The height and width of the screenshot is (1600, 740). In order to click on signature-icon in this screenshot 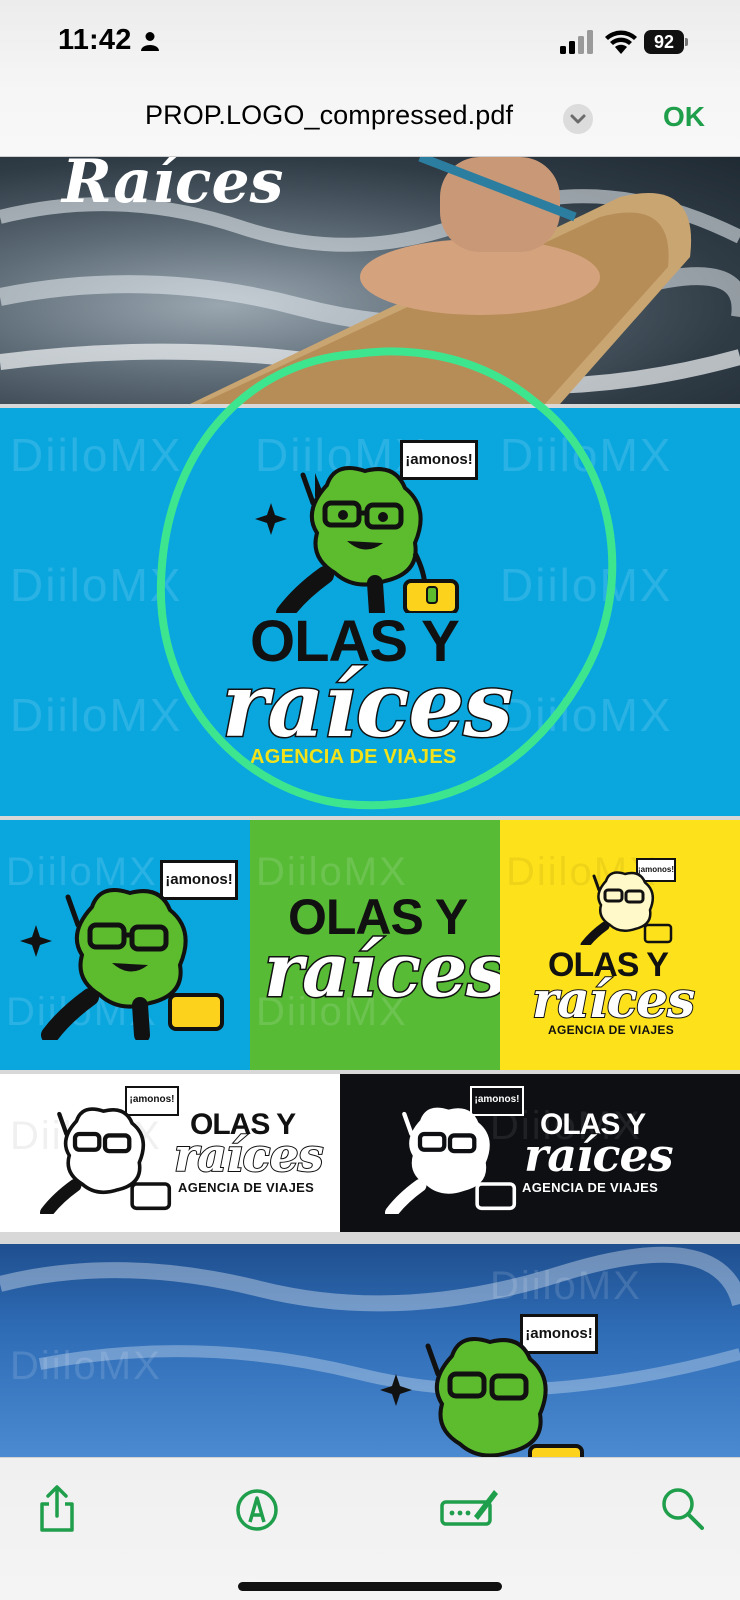, I will do `click(470, 1509)`.